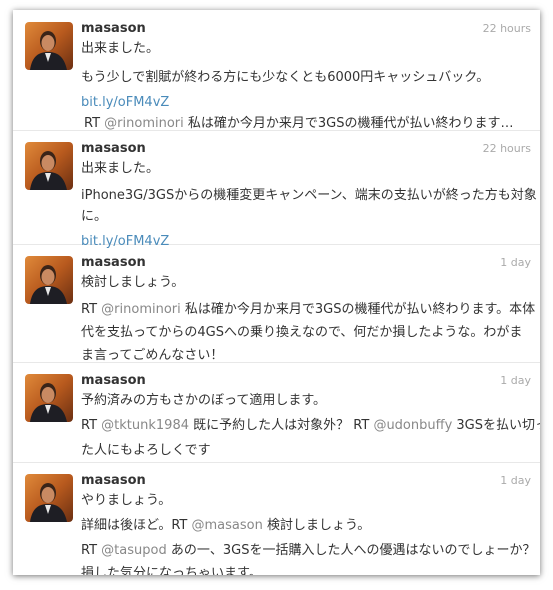  What do you see at coordinates (306, 102) in the screenshot?
I see `tweet-text-line: bit.ly/oFM4vZ` at bounding box center [306, 102].